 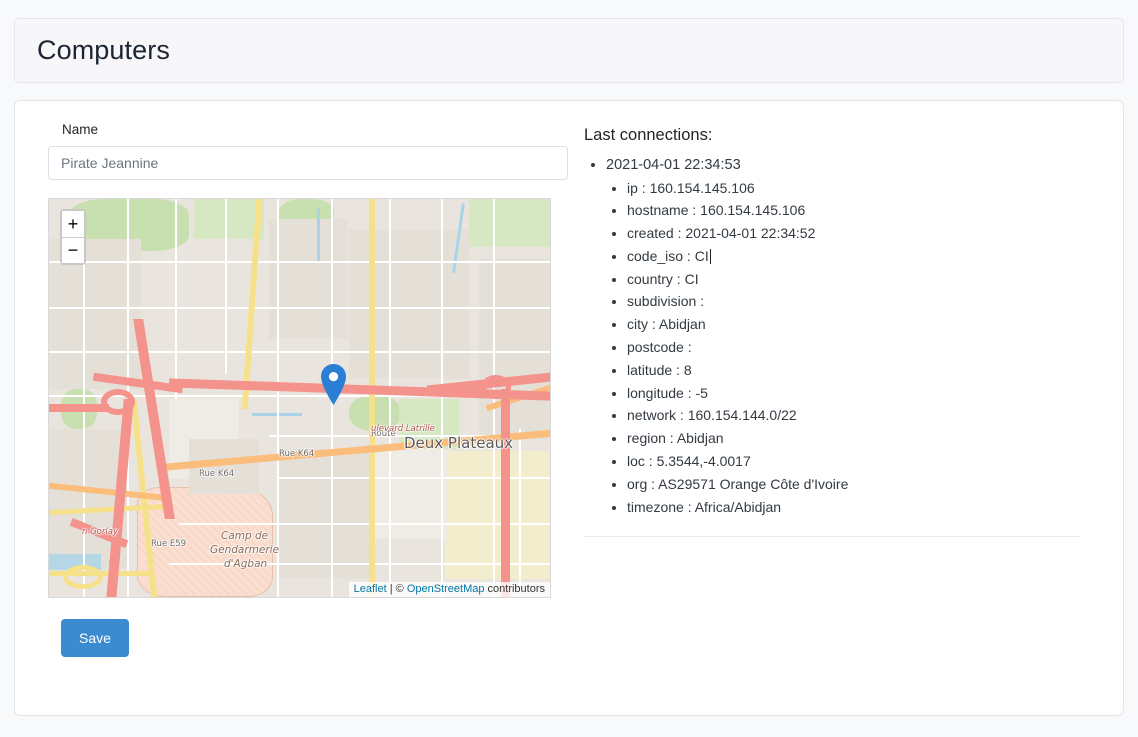 I want to click on name-field-label: Name, so click(x=80, y=129).